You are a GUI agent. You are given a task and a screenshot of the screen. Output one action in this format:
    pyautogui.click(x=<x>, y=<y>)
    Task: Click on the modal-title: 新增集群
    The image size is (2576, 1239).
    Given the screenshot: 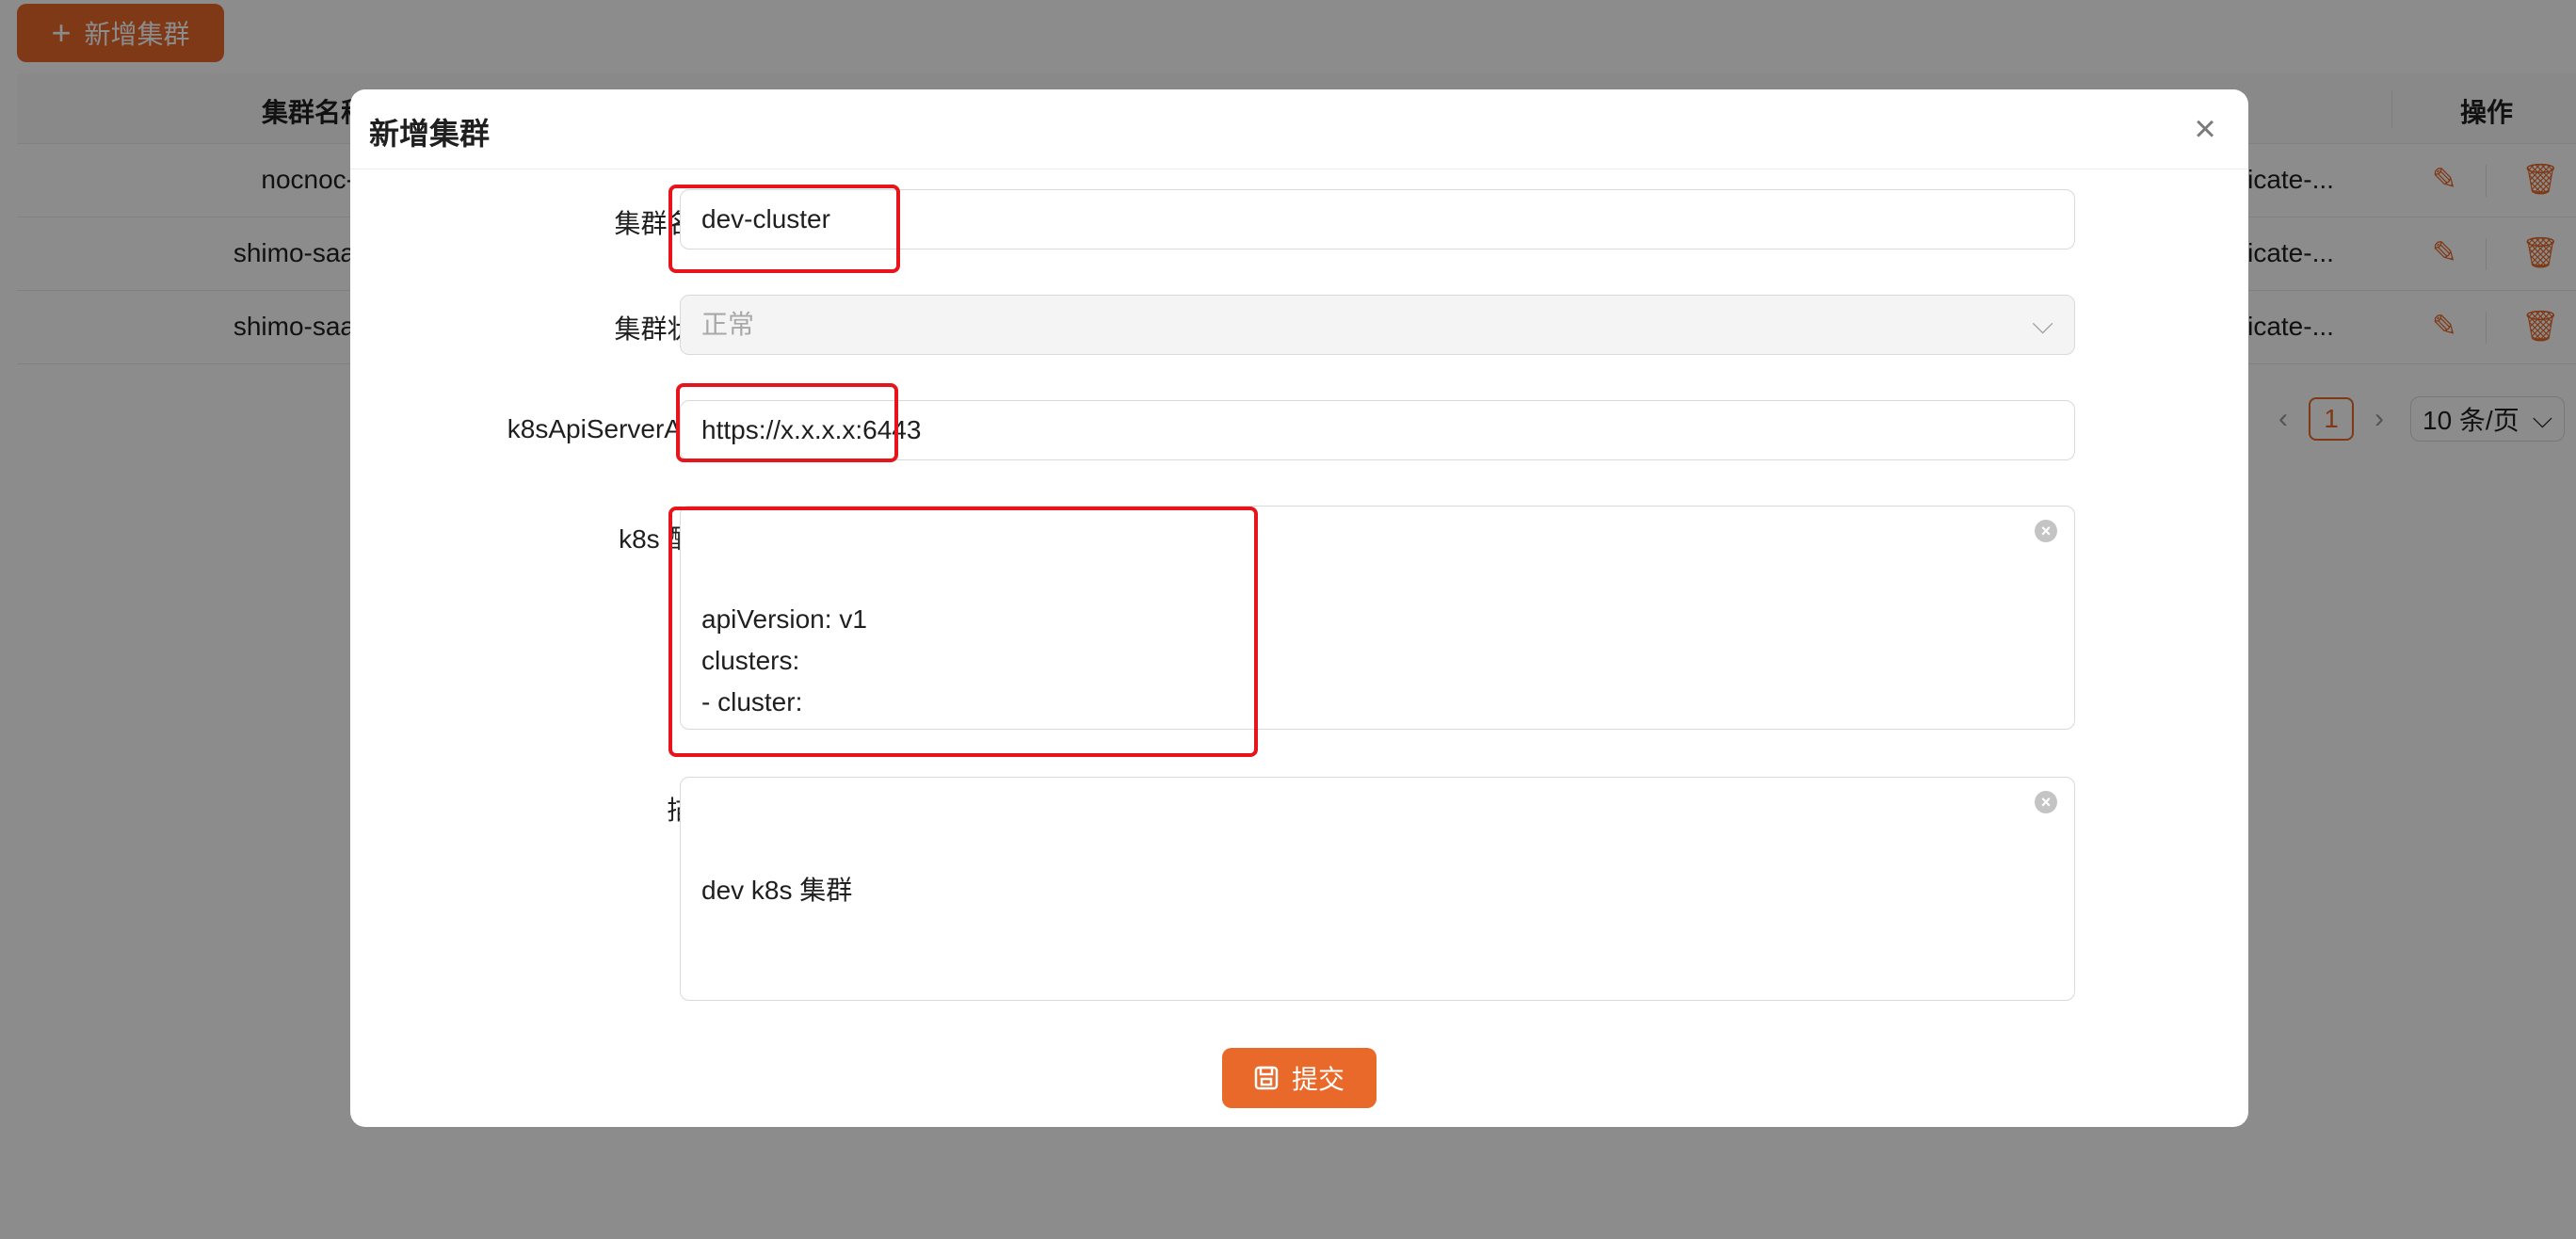 What is the action you would take?
    pyautogui.click(x=430, y=134)
    